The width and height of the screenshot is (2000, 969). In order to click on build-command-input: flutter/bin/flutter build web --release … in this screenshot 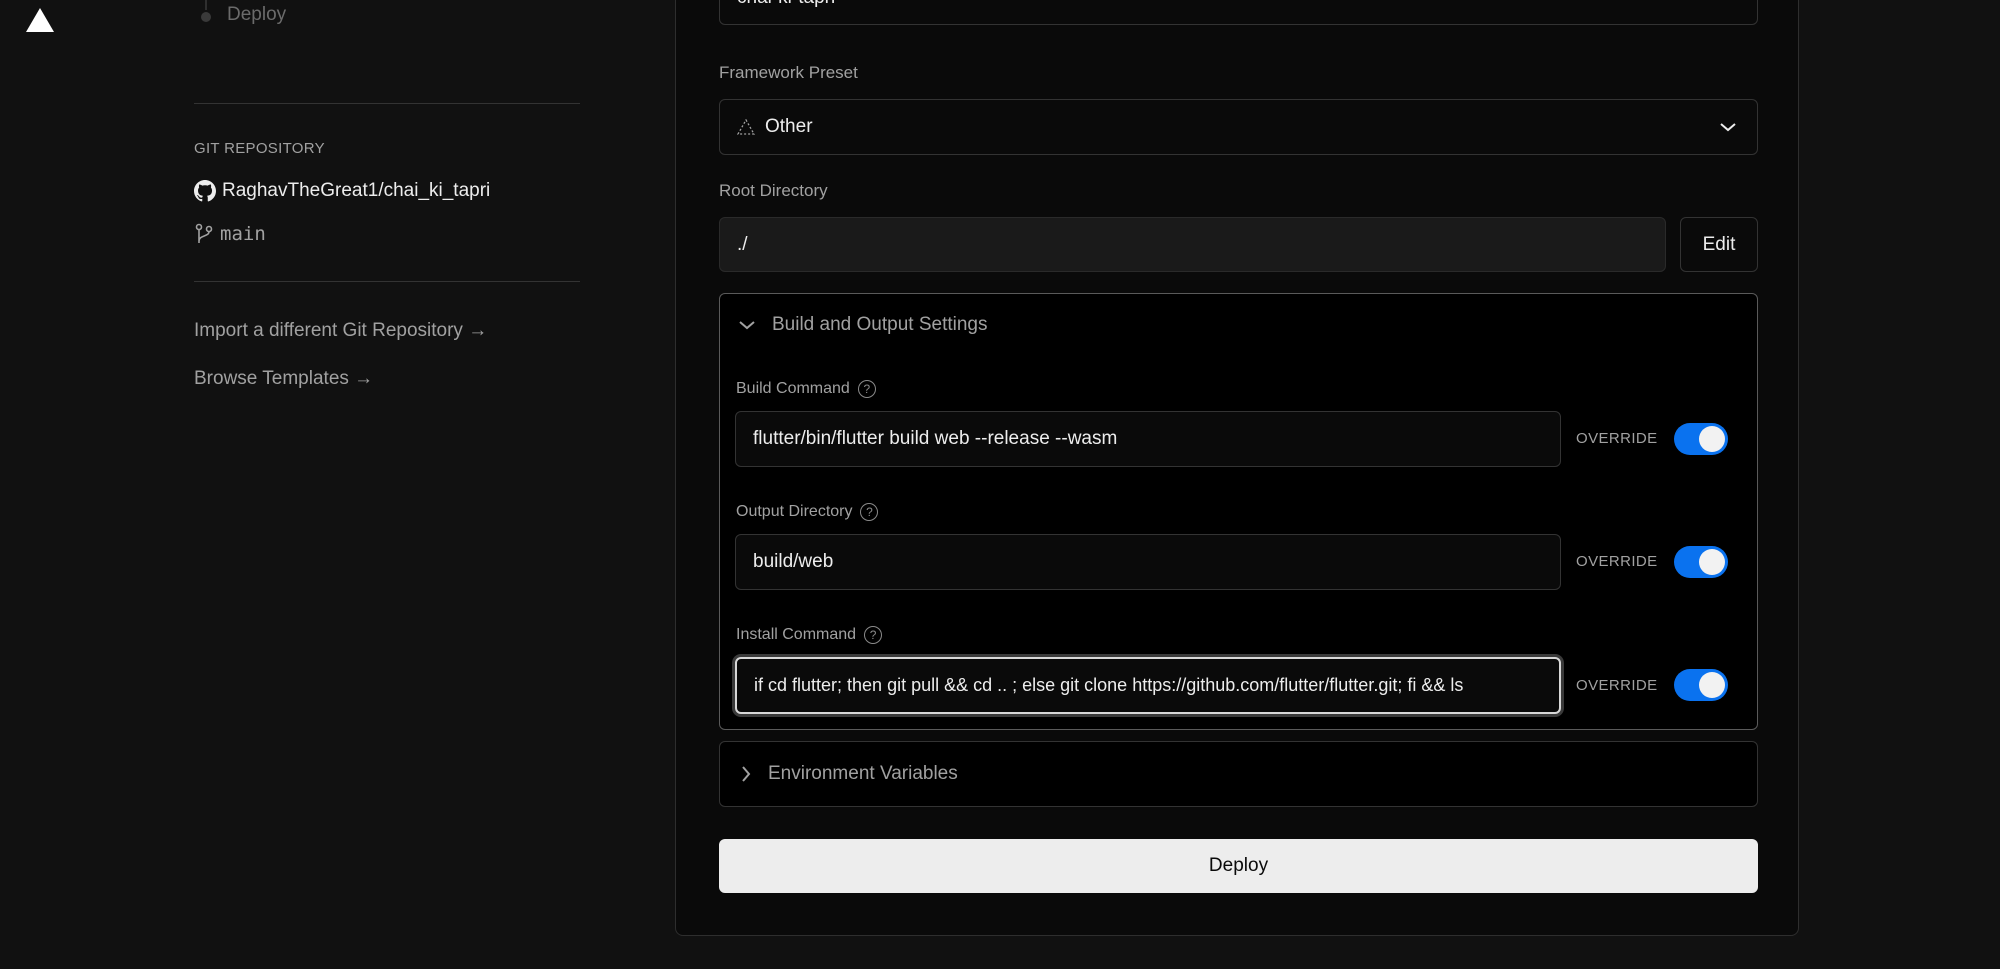, I will do `click(1148, 439)`.